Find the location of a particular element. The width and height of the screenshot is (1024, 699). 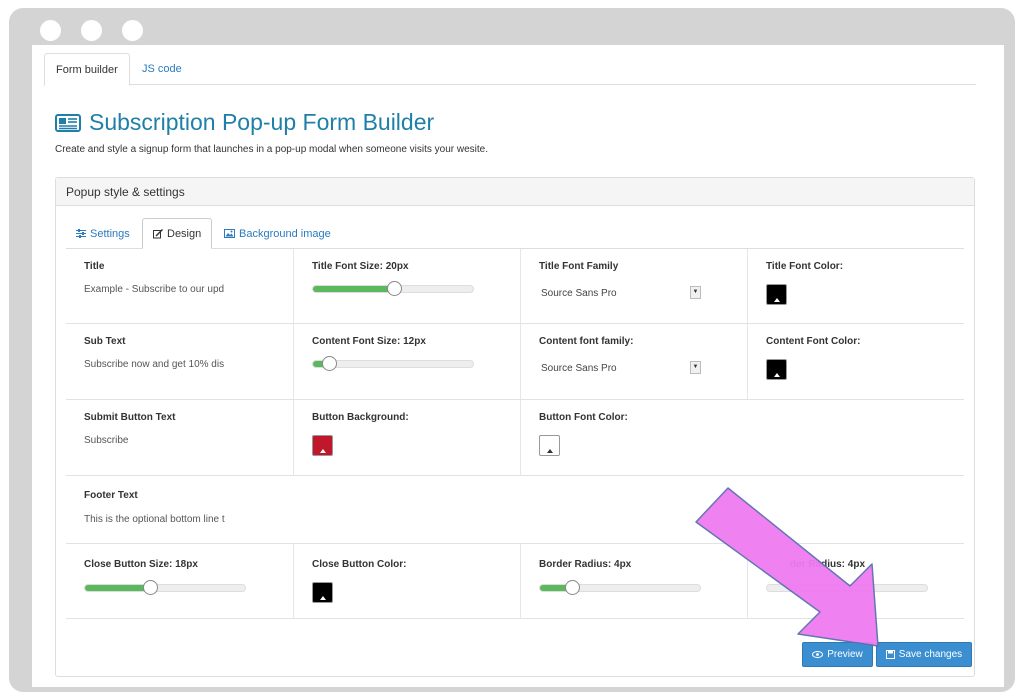

panel-heading: Popup style & settings is located at coordinates (515, 192).